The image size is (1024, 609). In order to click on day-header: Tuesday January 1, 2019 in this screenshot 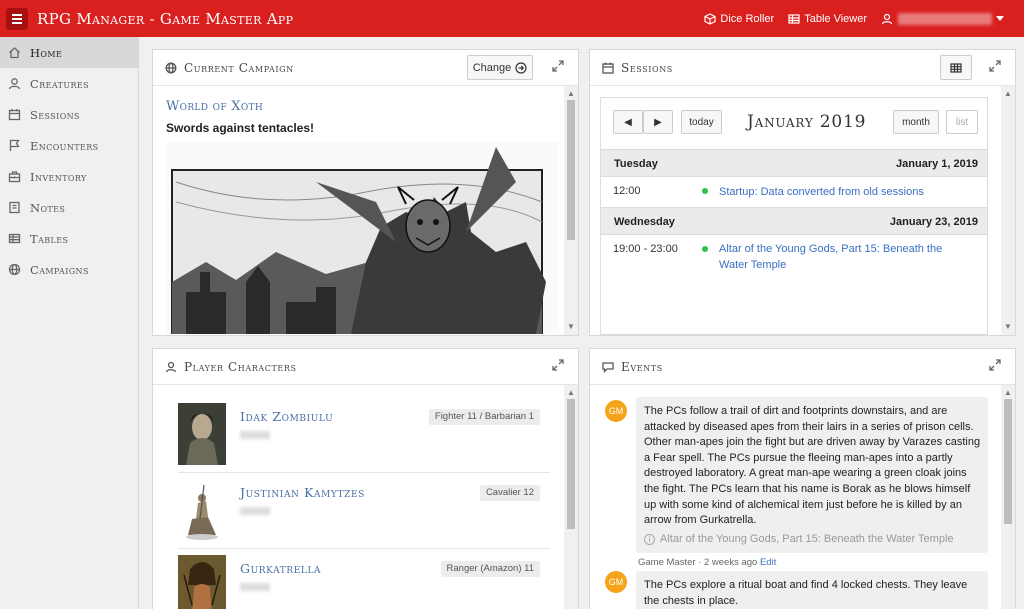, I will do `click(794, 163)`.